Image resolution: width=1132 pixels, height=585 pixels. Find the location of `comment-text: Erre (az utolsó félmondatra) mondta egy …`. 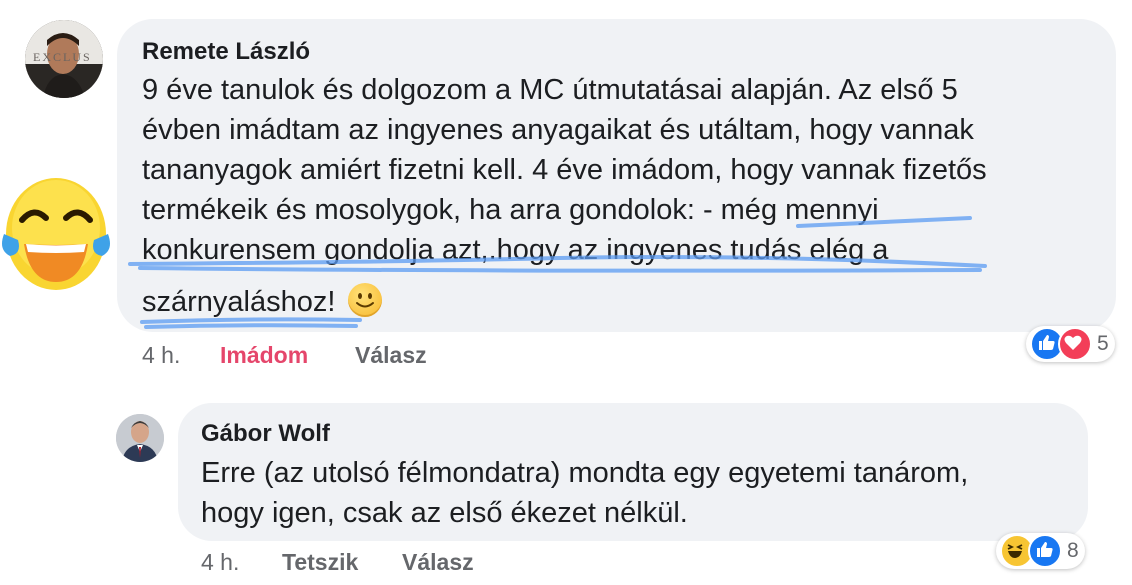

comment-text: Erre (az utolsó félmondatra) mondta egy … is located at coordinates (584, 493).